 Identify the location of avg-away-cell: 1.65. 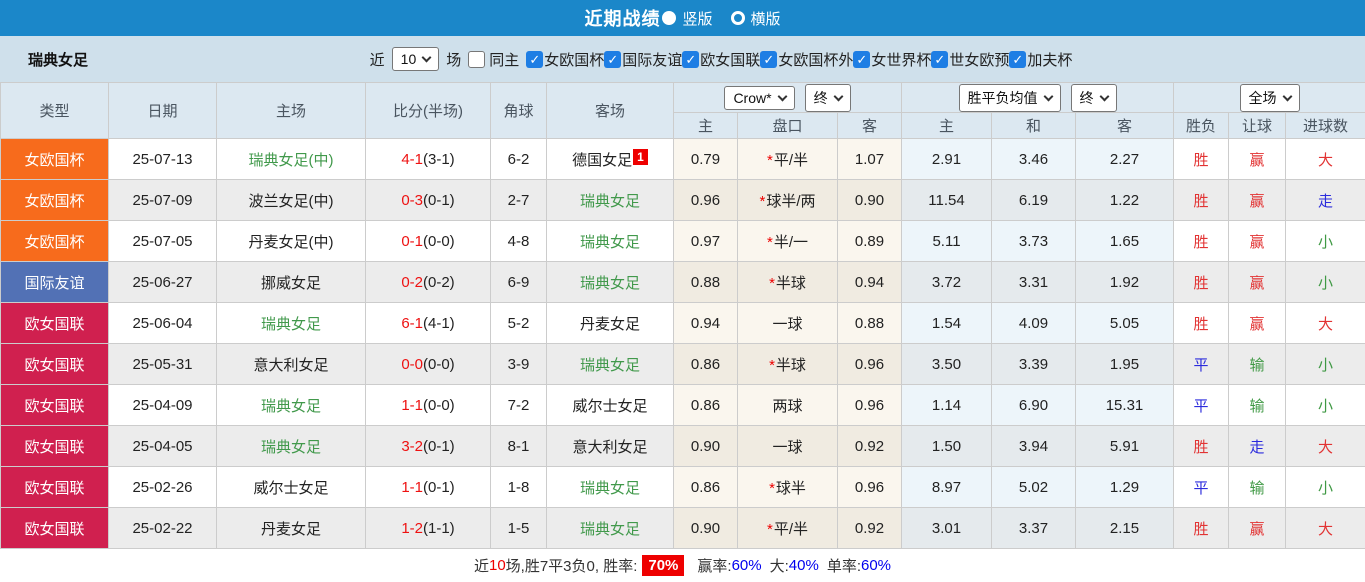
(1125, 241).